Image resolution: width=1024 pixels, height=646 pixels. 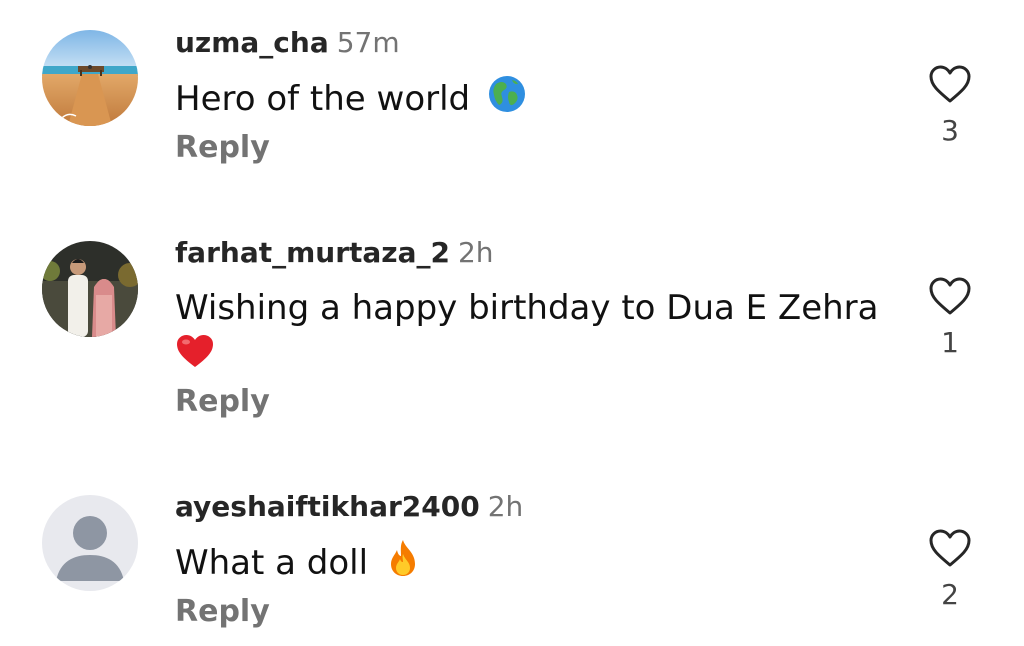 I want to click on like-count: 2, so click(x=950, y=594).